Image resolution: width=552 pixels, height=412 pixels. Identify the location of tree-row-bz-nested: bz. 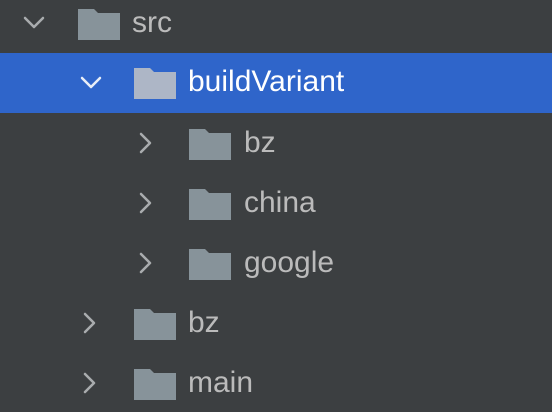
(276, 143).